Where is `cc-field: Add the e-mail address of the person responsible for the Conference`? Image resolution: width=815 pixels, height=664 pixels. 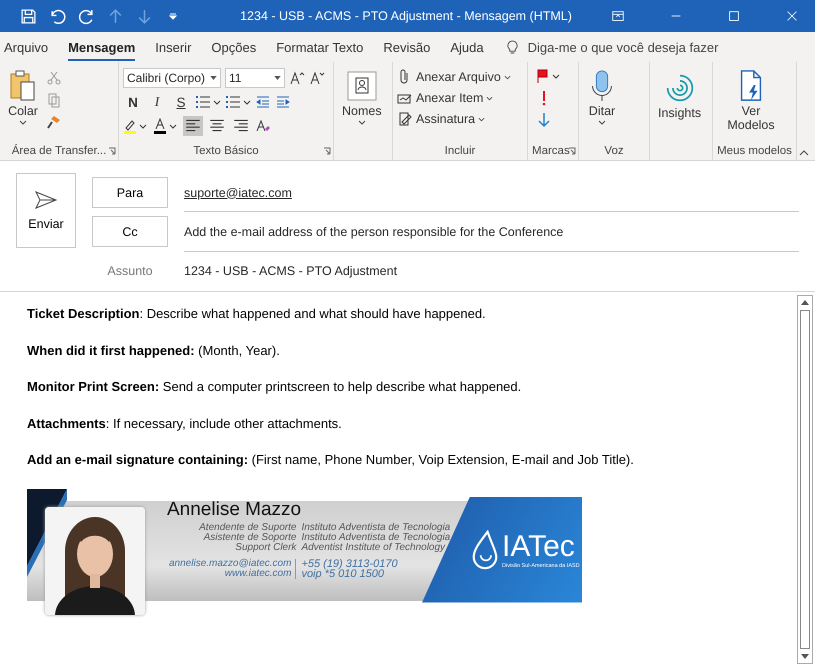 cc-field: Add the e-mail address of the person responsible for the Conference is located at coordinates (374, 231).